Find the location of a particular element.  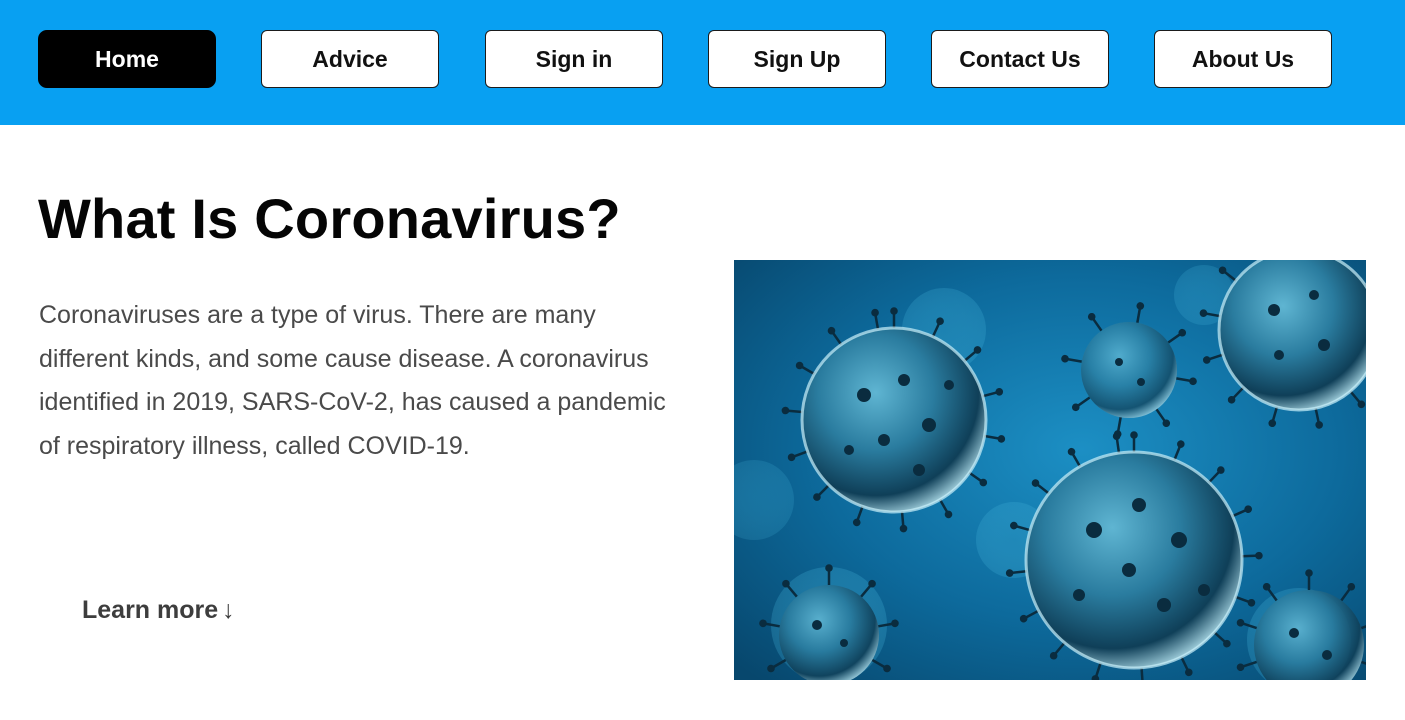

nav-home-button: Home is located at coordinates (127, 59).